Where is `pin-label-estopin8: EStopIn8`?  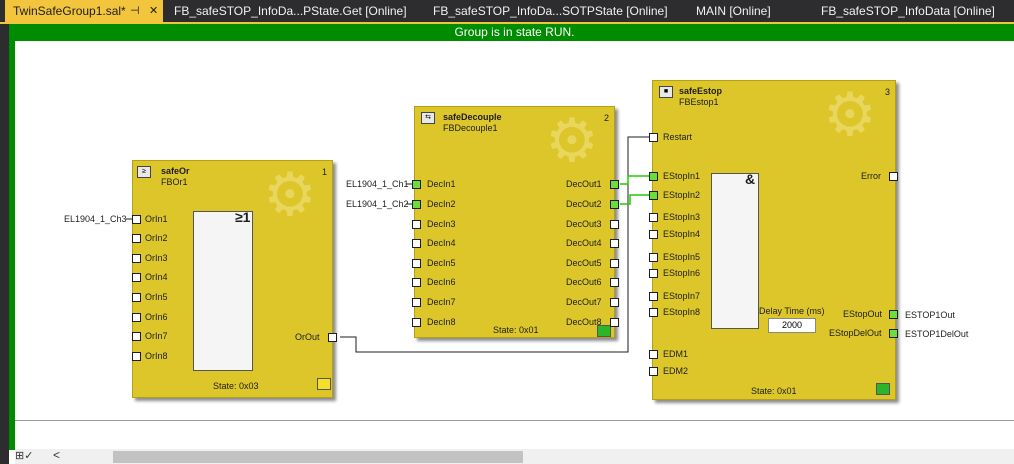
pin-label-estopin8: EStopIn8 is located at coordinates (682, 312).